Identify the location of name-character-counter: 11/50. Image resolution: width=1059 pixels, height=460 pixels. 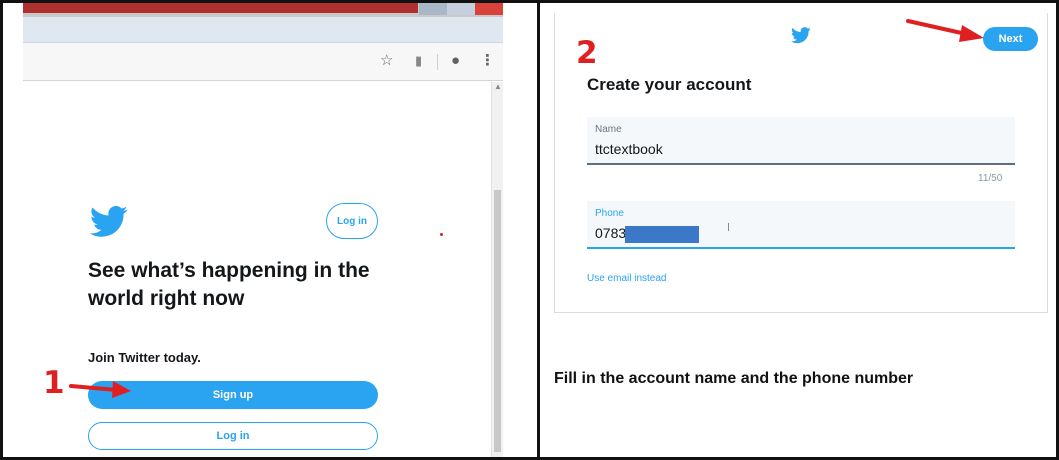
(990, 178).